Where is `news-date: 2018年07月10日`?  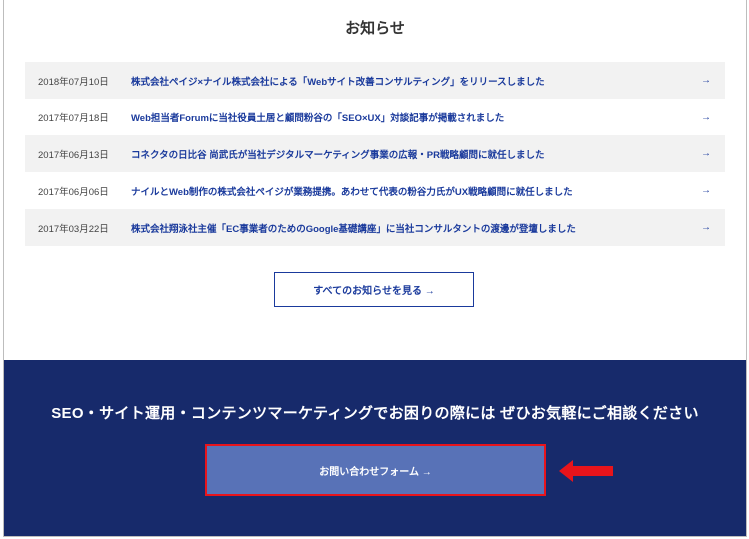 news-date: 2018年07月10日 is located at coordinates (73, 82).